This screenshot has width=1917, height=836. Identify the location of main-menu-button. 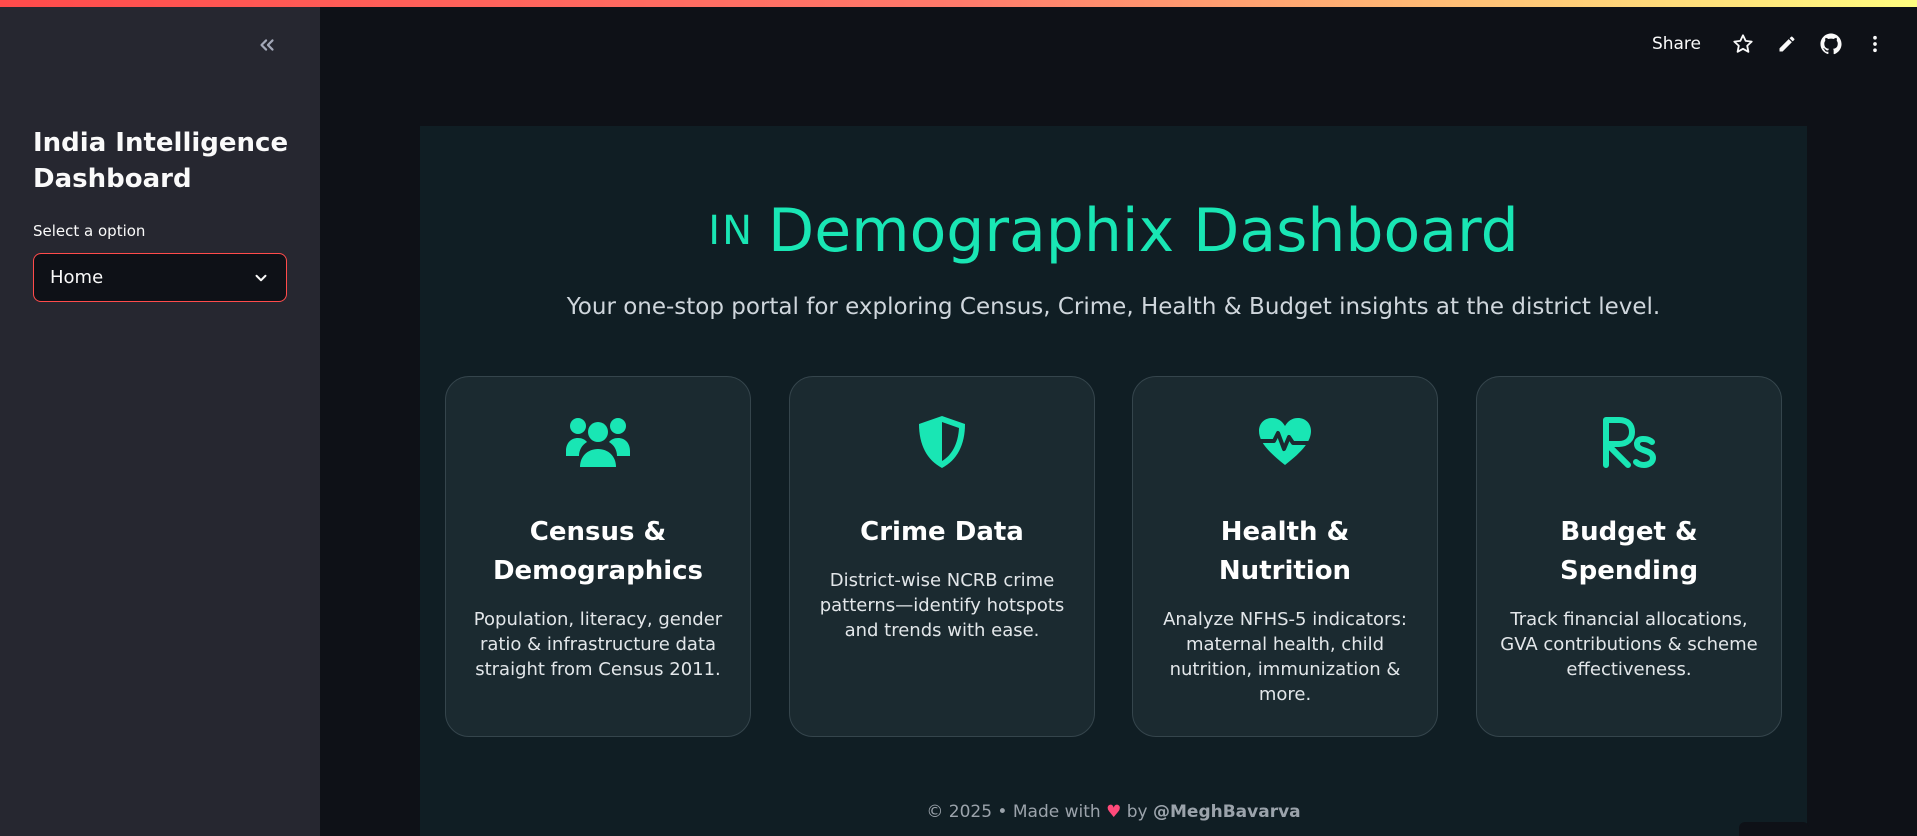
(1875, 44).